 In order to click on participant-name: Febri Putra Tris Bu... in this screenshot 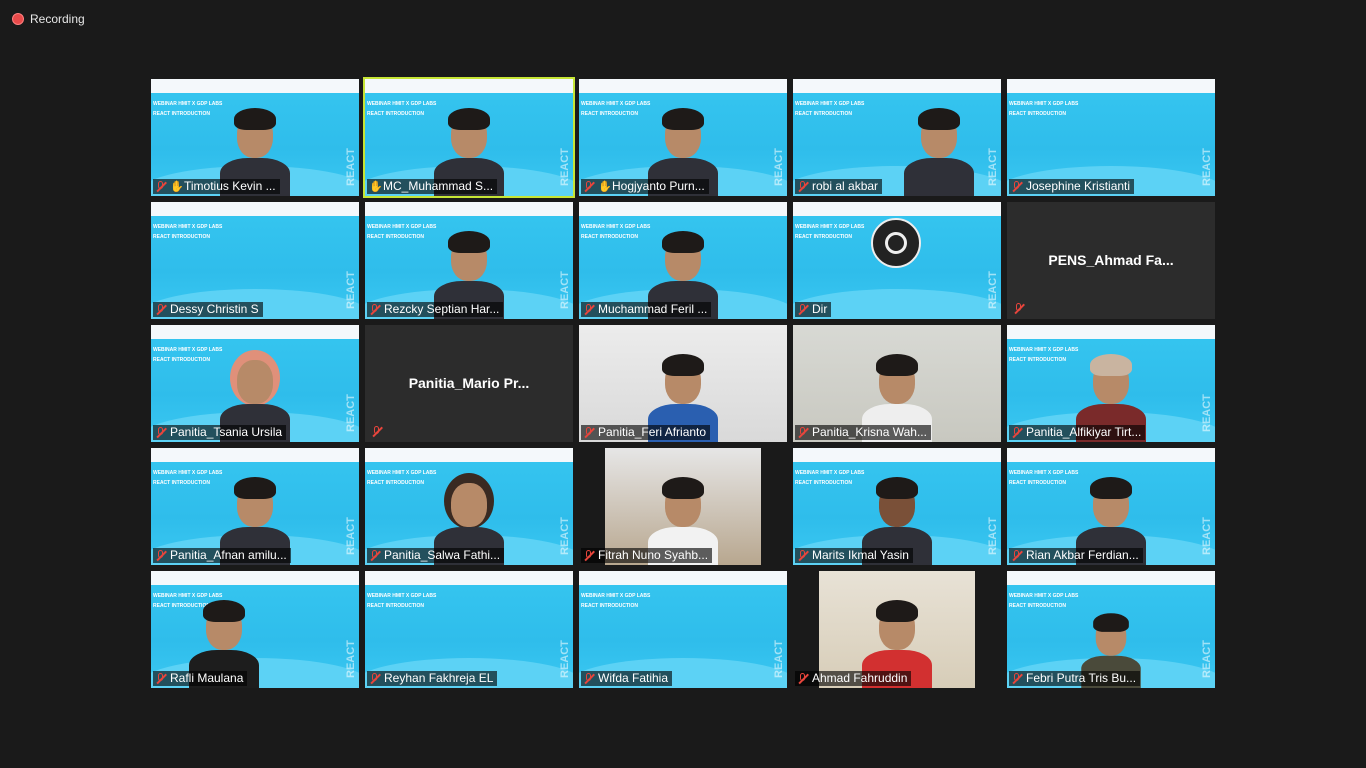, I will do `click(1081, 678)`.